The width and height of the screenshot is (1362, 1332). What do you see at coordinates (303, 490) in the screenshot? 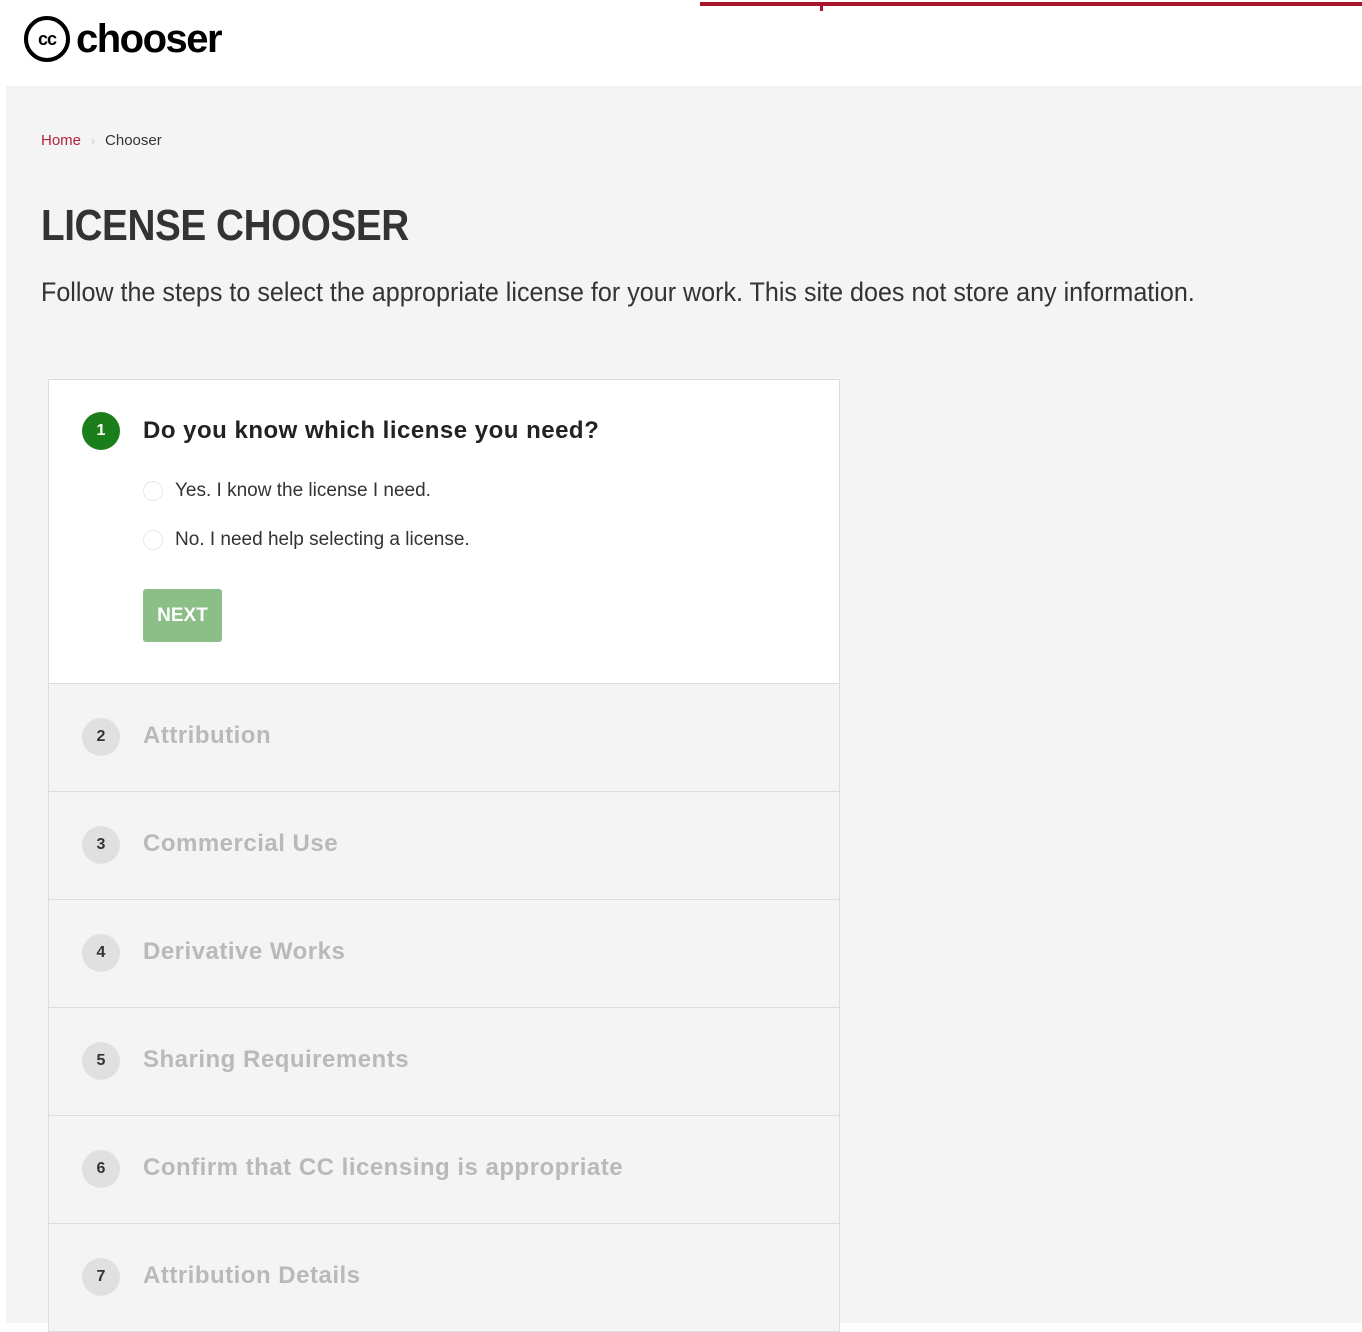
I see `option-yes-label: Yes. I know the license I need.` at bounding box center [303, 490].